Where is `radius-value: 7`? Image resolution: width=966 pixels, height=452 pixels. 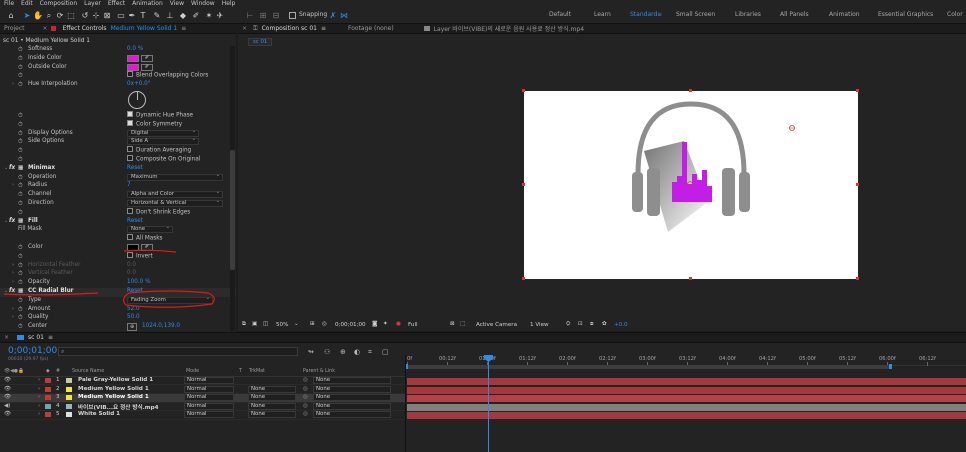 radius-value: 7 is located at coordinates (129, 185).